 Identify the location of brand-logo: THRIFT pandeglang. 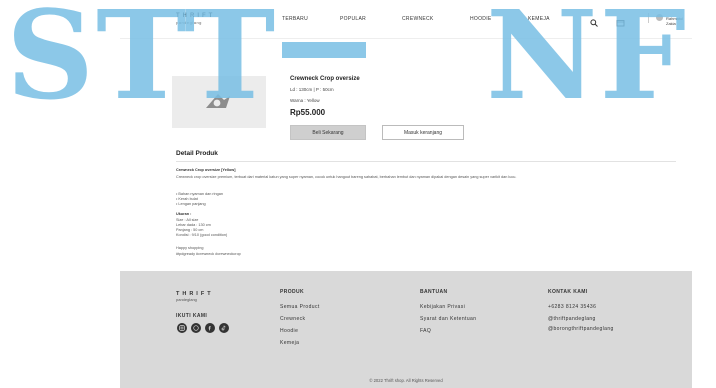
(195, 19).